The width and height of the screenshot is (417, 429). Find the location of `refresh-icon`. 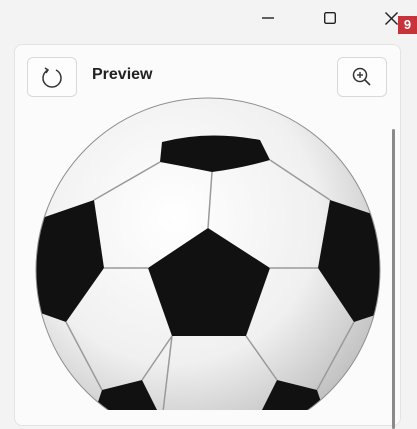

refresh-icon is located at coordinates (52, 77).